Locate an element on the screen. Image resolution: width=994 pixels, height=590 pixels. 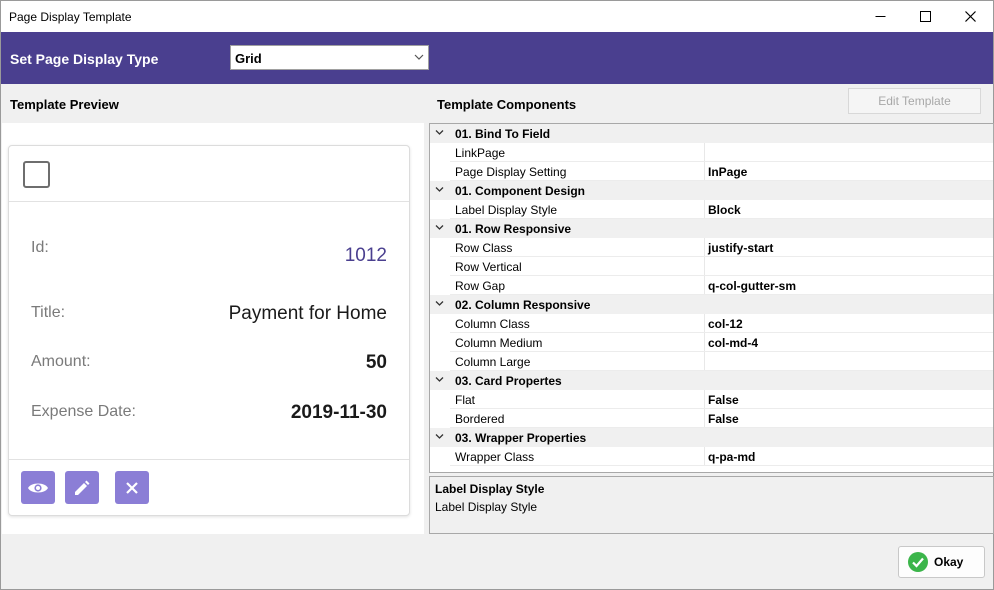
property-row-bordered: Bordered False is located at coordinates (711, 418).